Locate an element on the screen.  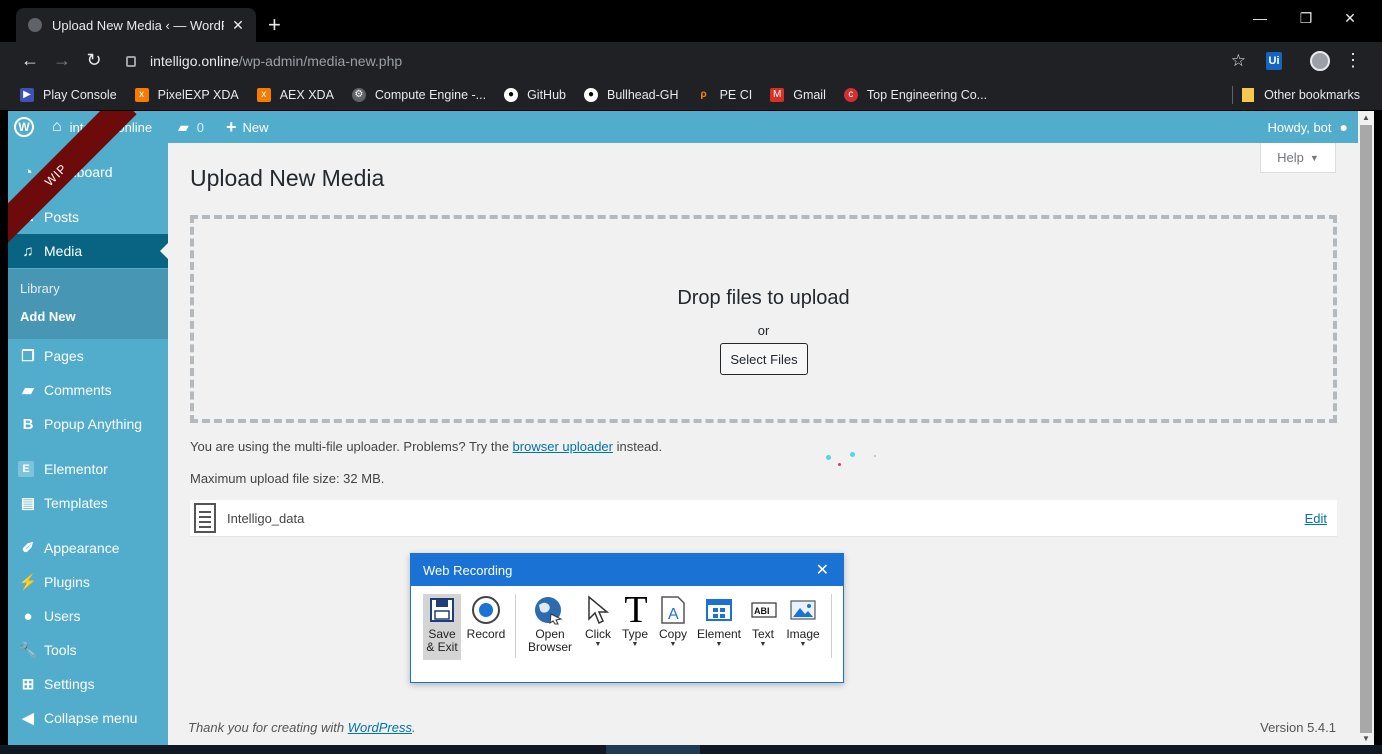
wordpress-link: WordPress is located at coordinates (380, 727).